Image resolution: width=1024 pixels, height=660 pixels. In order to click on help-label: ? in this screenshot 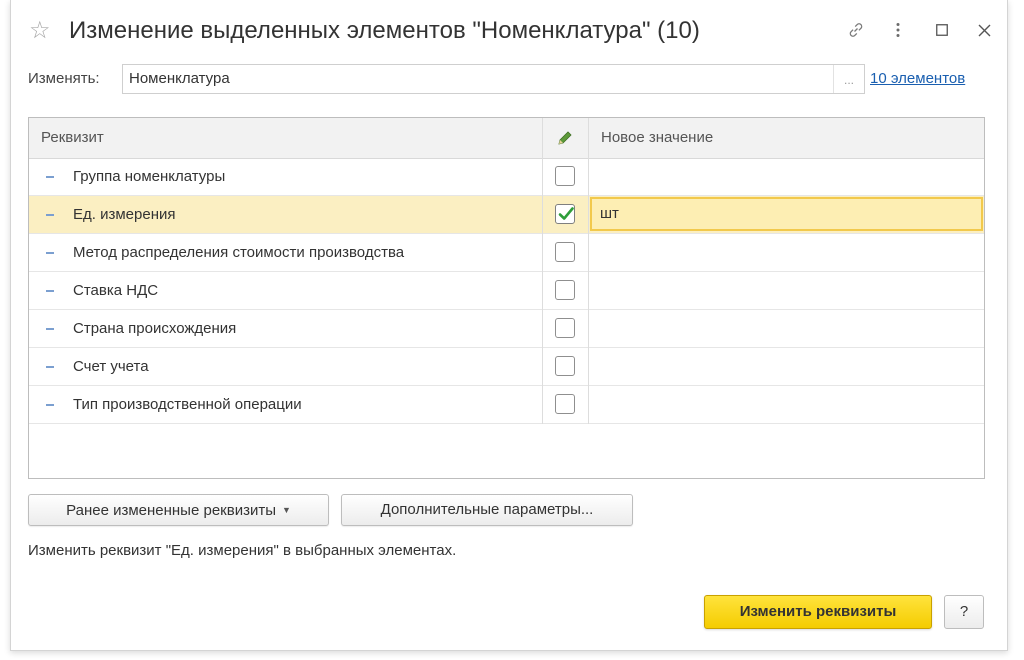, I will do `click(964, 611)`.